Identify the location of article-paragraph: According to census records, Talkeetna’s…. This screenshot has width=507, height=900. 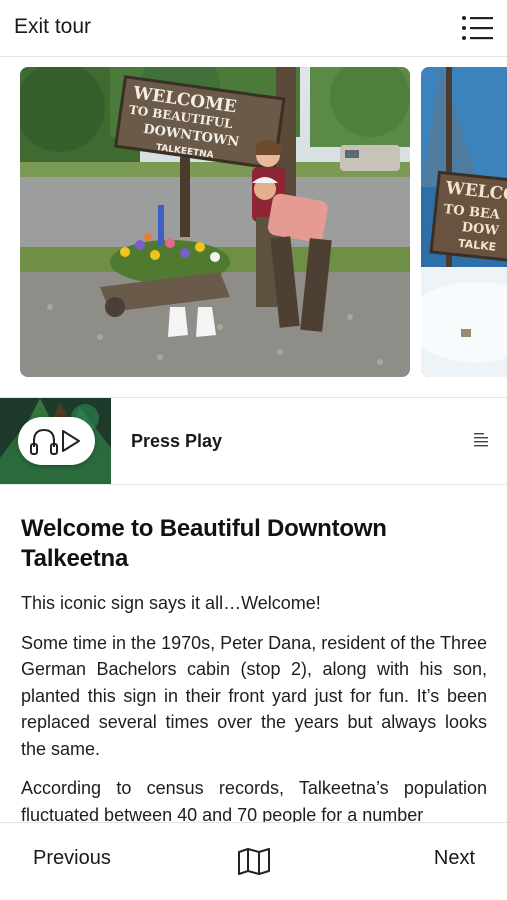
(254, 800).